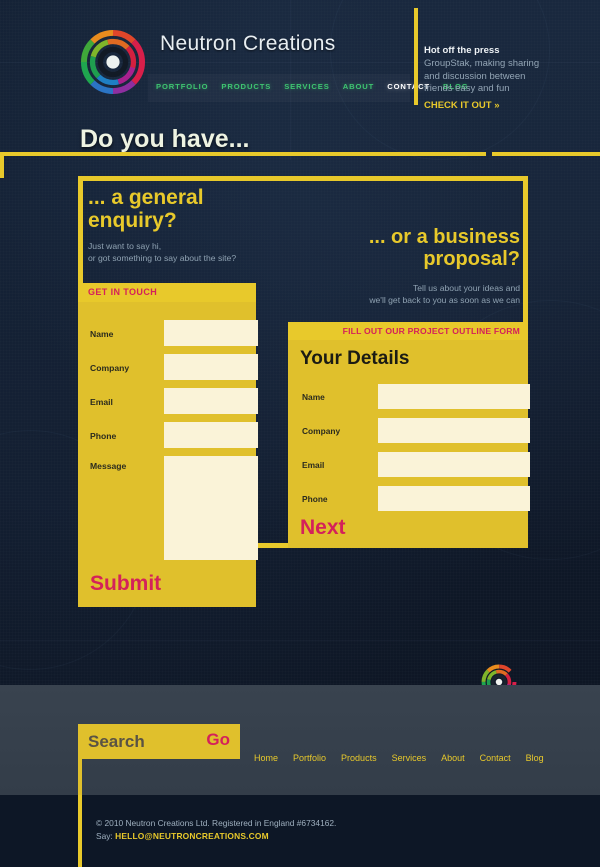  Describe the element at coordinates (211, 508) in the screenshot. I see `enquiry-message-textarea` at that location.